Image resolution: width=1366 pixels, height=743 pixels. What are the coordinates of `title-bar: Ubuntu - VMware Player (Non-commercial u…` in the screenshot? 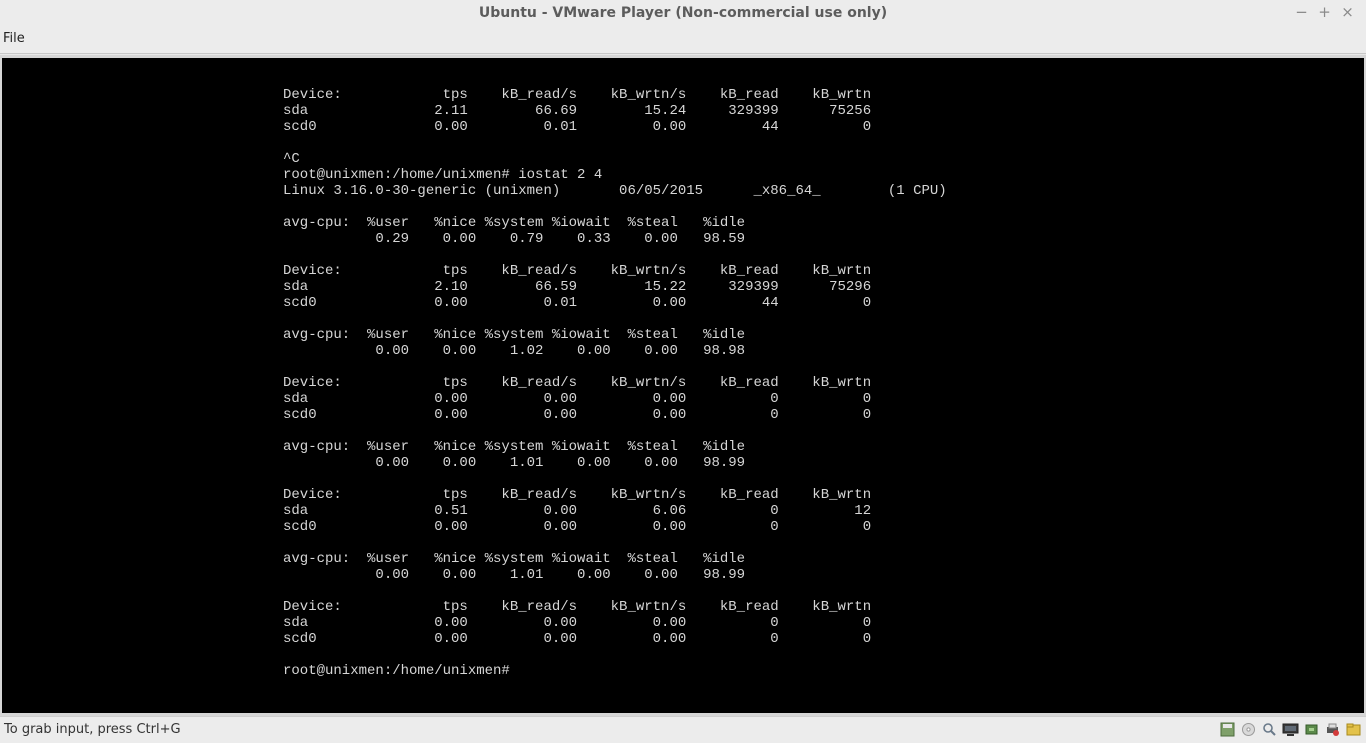 It's located at (683, 13).